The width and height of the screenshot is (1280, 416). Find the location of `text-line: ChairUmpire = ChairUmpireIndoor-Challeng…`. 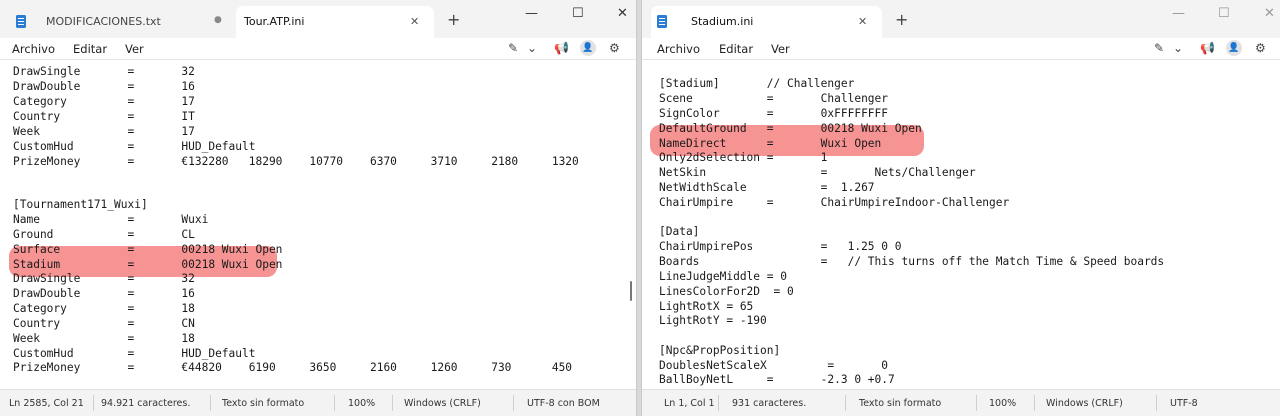

text-line: ChairUmpire = ChairUmpireIndoor-Challeng… is located at coordinates (834, 202).